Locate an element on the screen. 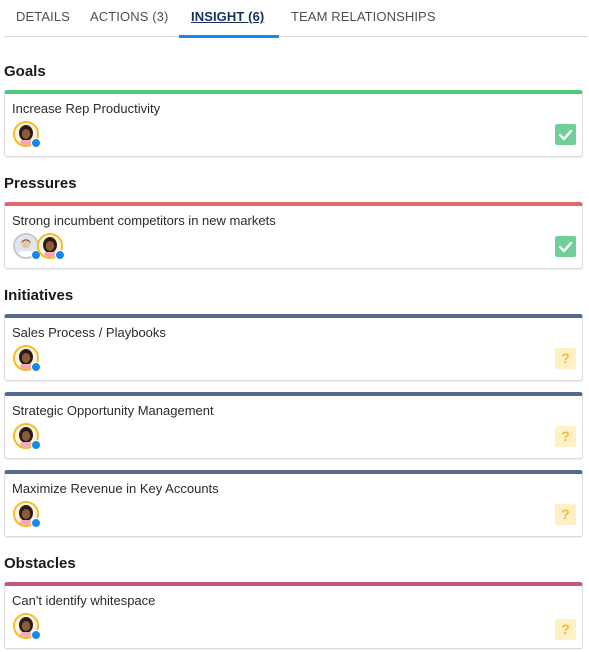  initiative-card: Maximize Revenue in Key Accounts ? is located at coordinates (293, 503).